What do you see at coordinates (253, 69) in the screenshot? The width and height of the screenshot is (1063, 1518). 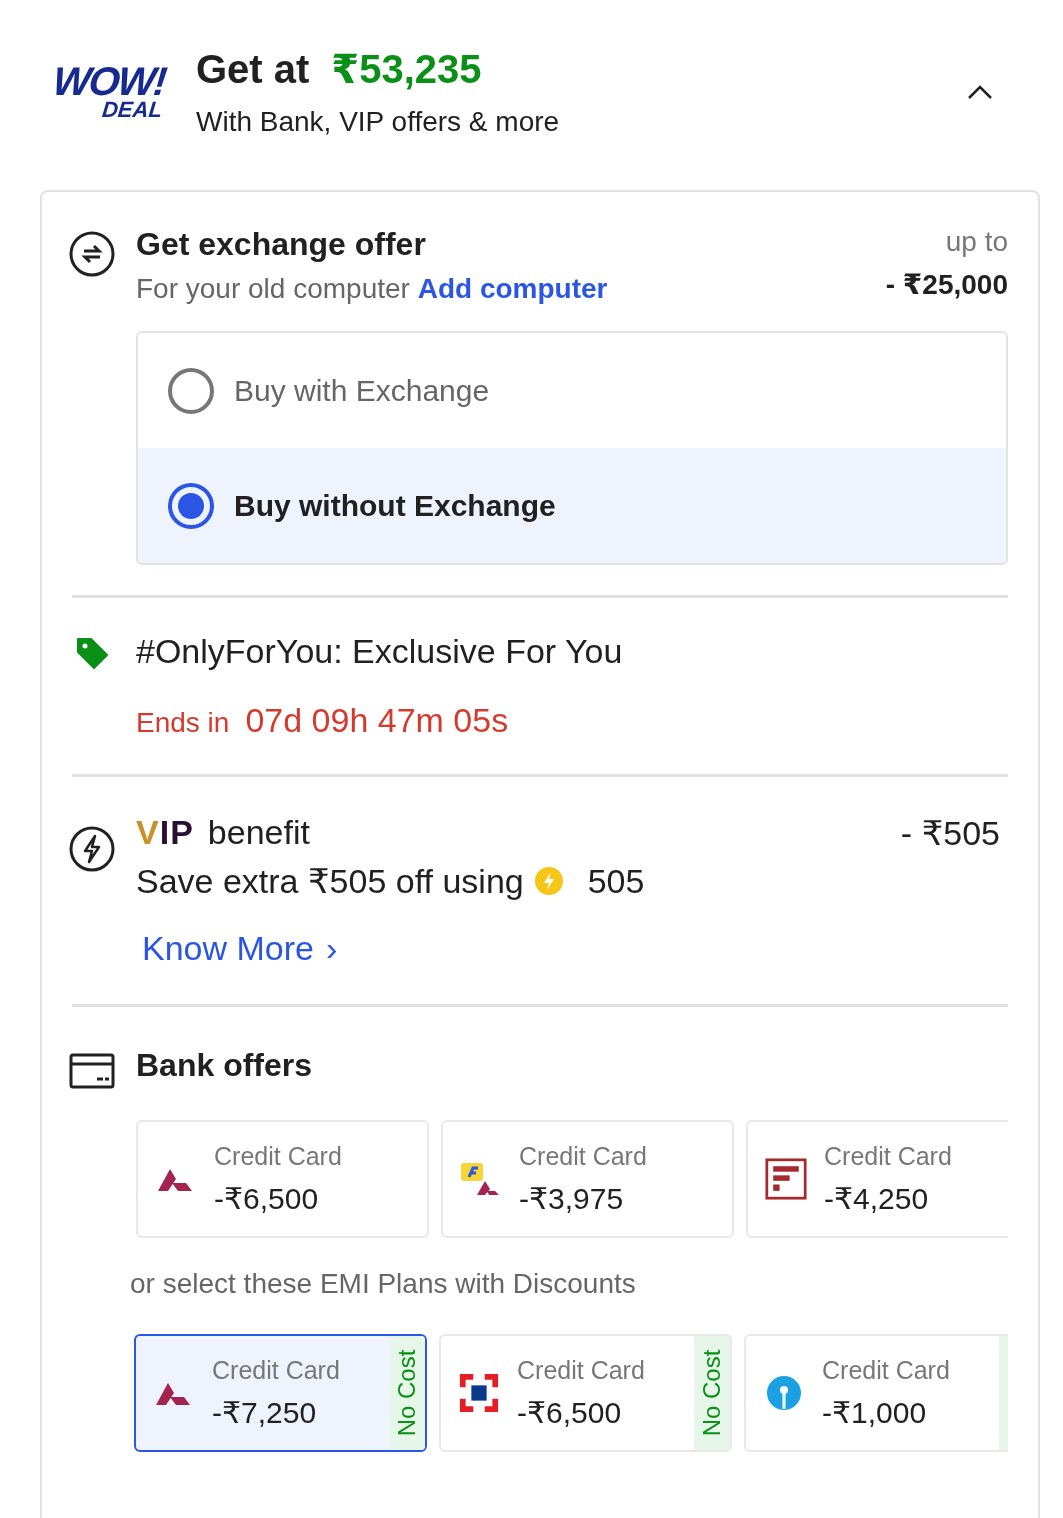 I see `deal-title: Get at` at bounding box center [253, 69].